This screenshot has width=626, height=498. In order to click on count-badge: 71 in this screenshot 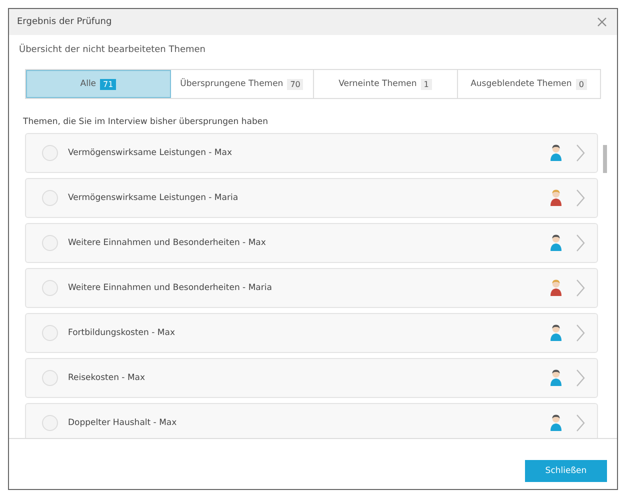, I will do `click(108, 84)`.